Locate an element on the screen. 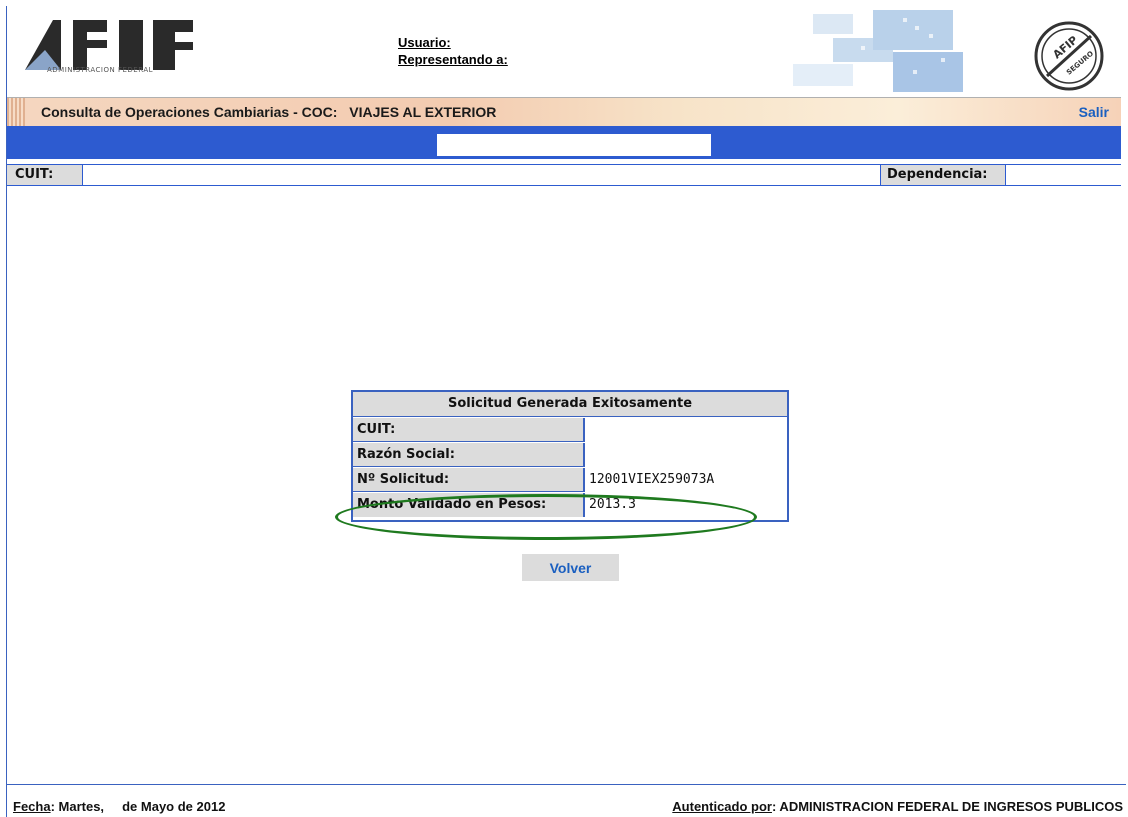  cuit-label: CUIT: is located at coordinates (45, 175).